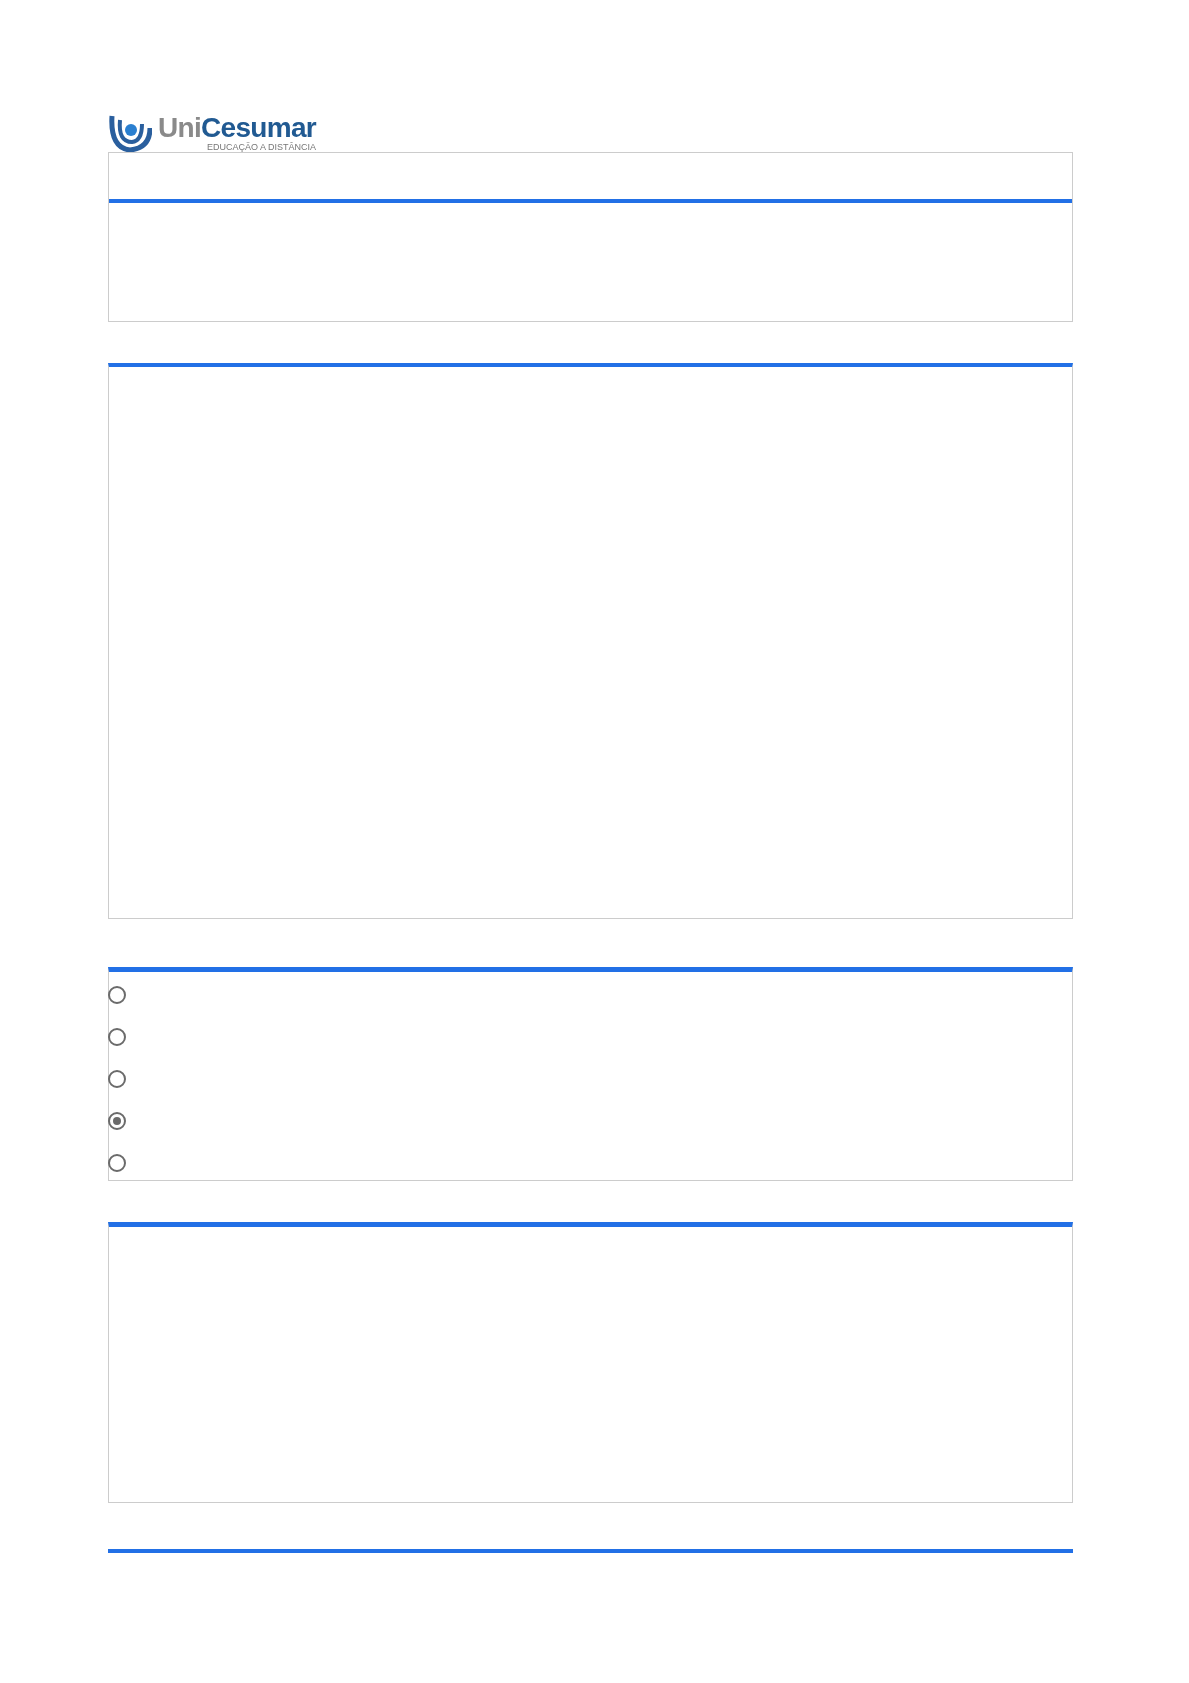  What do you see at coordinates (261, 147) in the screenshot?
I see `logo-tagline: EDUCAÇÃO A DISTÂNCIA` at bounding box center [261, 147].